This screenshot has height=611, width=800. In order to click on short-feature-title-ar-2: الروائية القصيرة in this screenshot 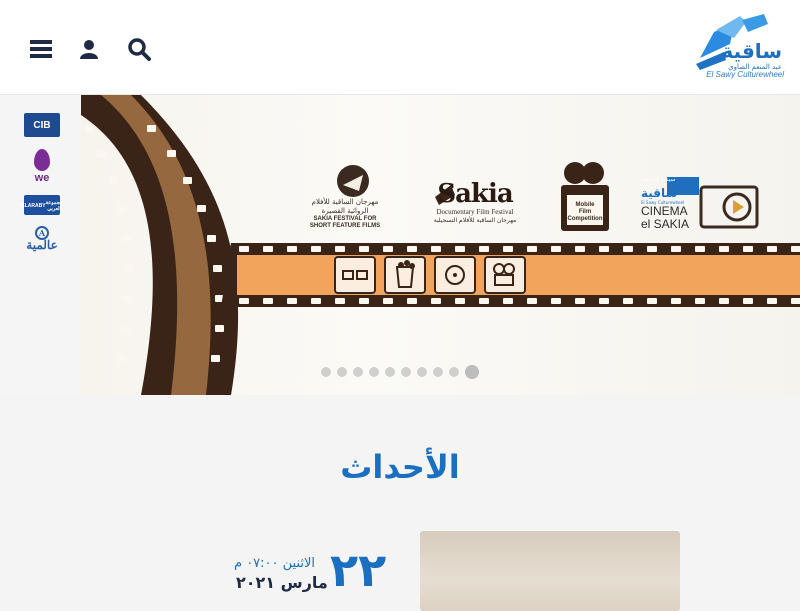, I will do `click(345, 211)`.